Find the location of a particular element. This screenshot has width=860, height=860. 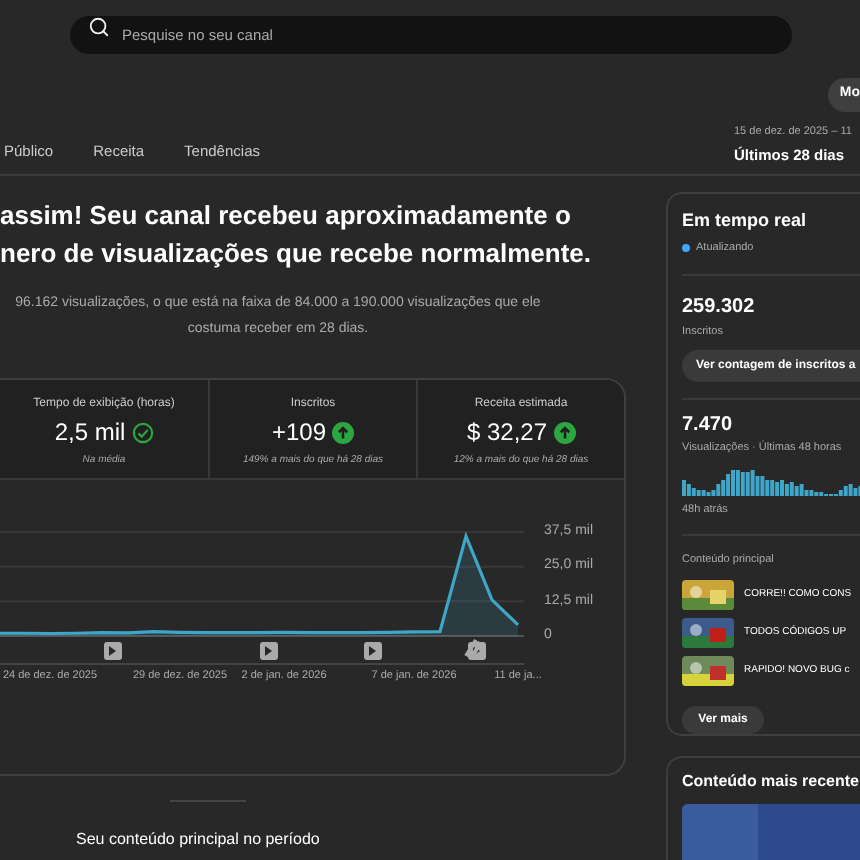

check-circle-icon is located at coordinates (142, 433).